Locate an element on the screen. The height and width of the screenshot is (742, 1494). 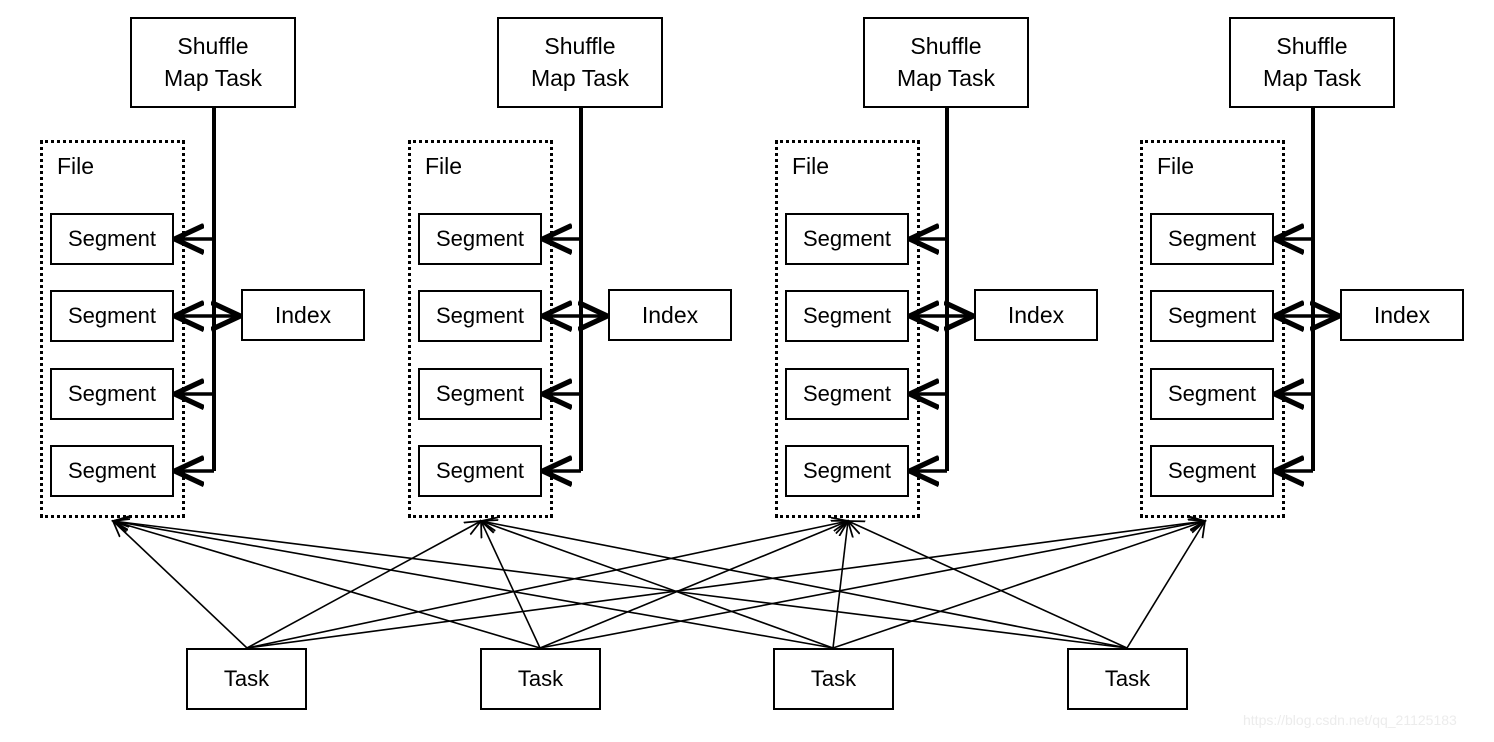
fetch-line-task2-to-file4 is located at coordinates (872, 585).